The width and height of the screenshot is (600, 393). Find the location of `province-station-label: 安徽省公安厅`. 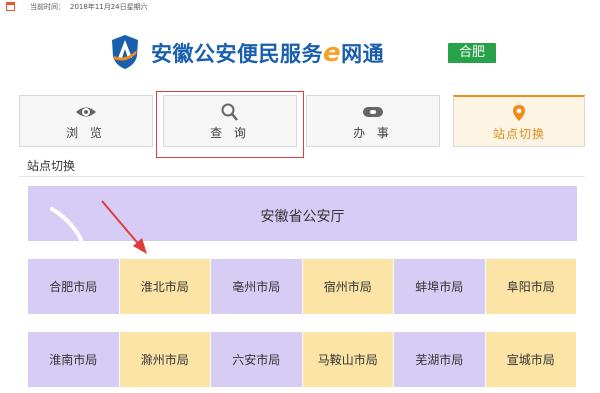

province-station-label: 安徽省公安厅 is located at coordinates (302, 217).